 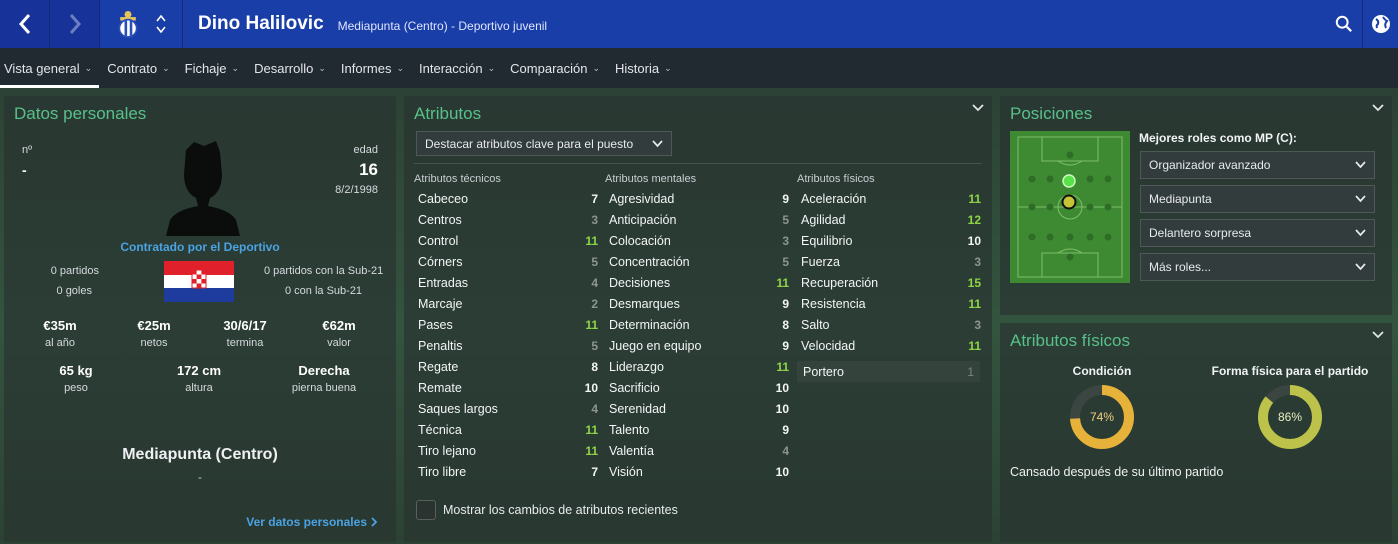 What do you see at coordinates (339, 333) in the screenshot?
I see `value-stat: €62m valor` at bounding box center [339, 333].